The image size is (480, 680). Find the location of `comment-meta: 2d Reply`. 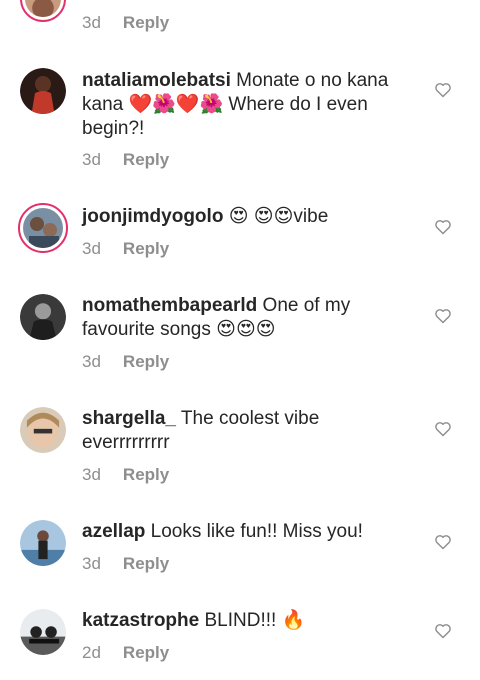

comment-meta: 2d Reply is located at coordinates (125, 653).